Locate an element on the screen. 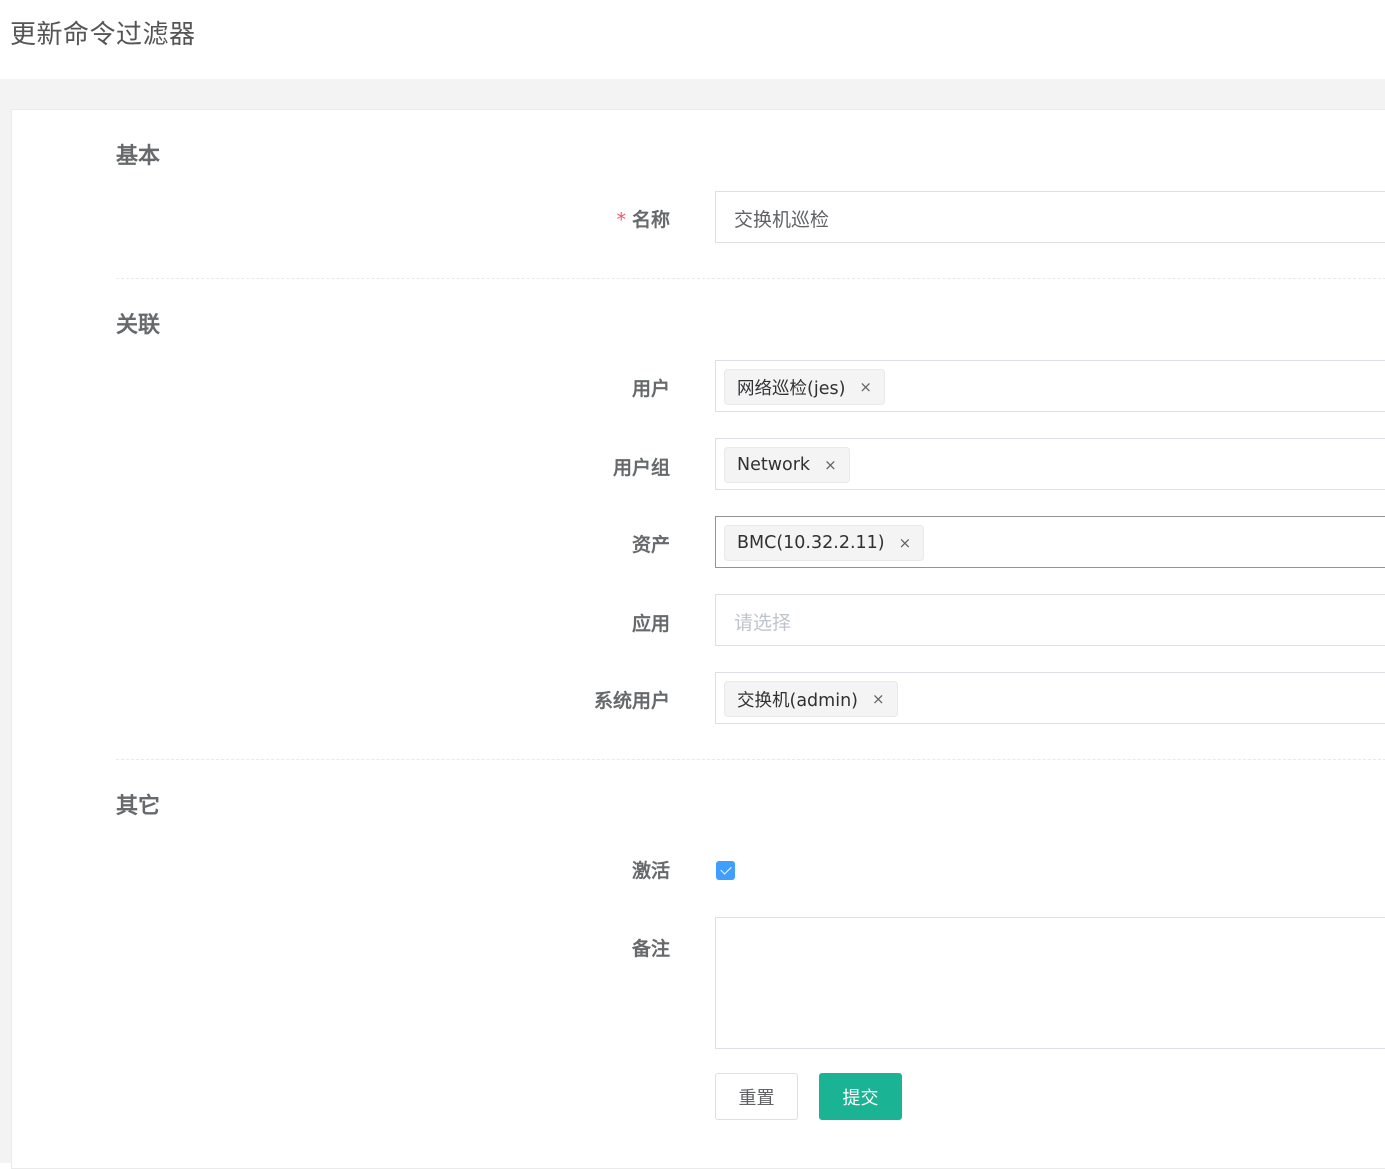 The width and height of the screenshot is (1385, 1169). section-title-association: 关联 is located at coordinates (138, 325).